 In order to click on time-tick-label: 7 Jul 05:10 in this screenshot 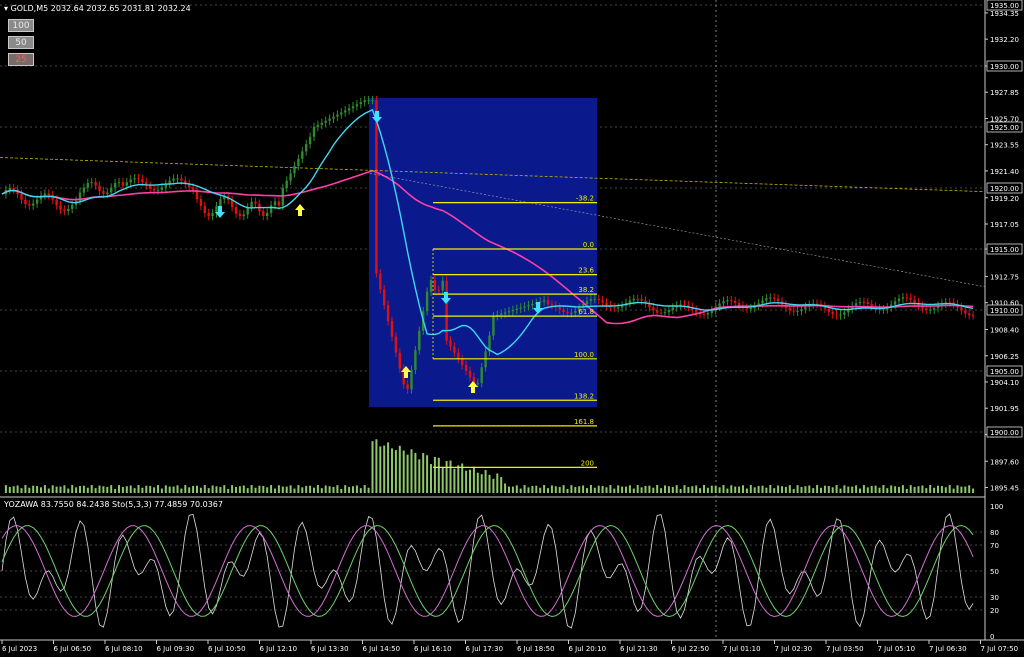, I will do `click(897, 649)`.